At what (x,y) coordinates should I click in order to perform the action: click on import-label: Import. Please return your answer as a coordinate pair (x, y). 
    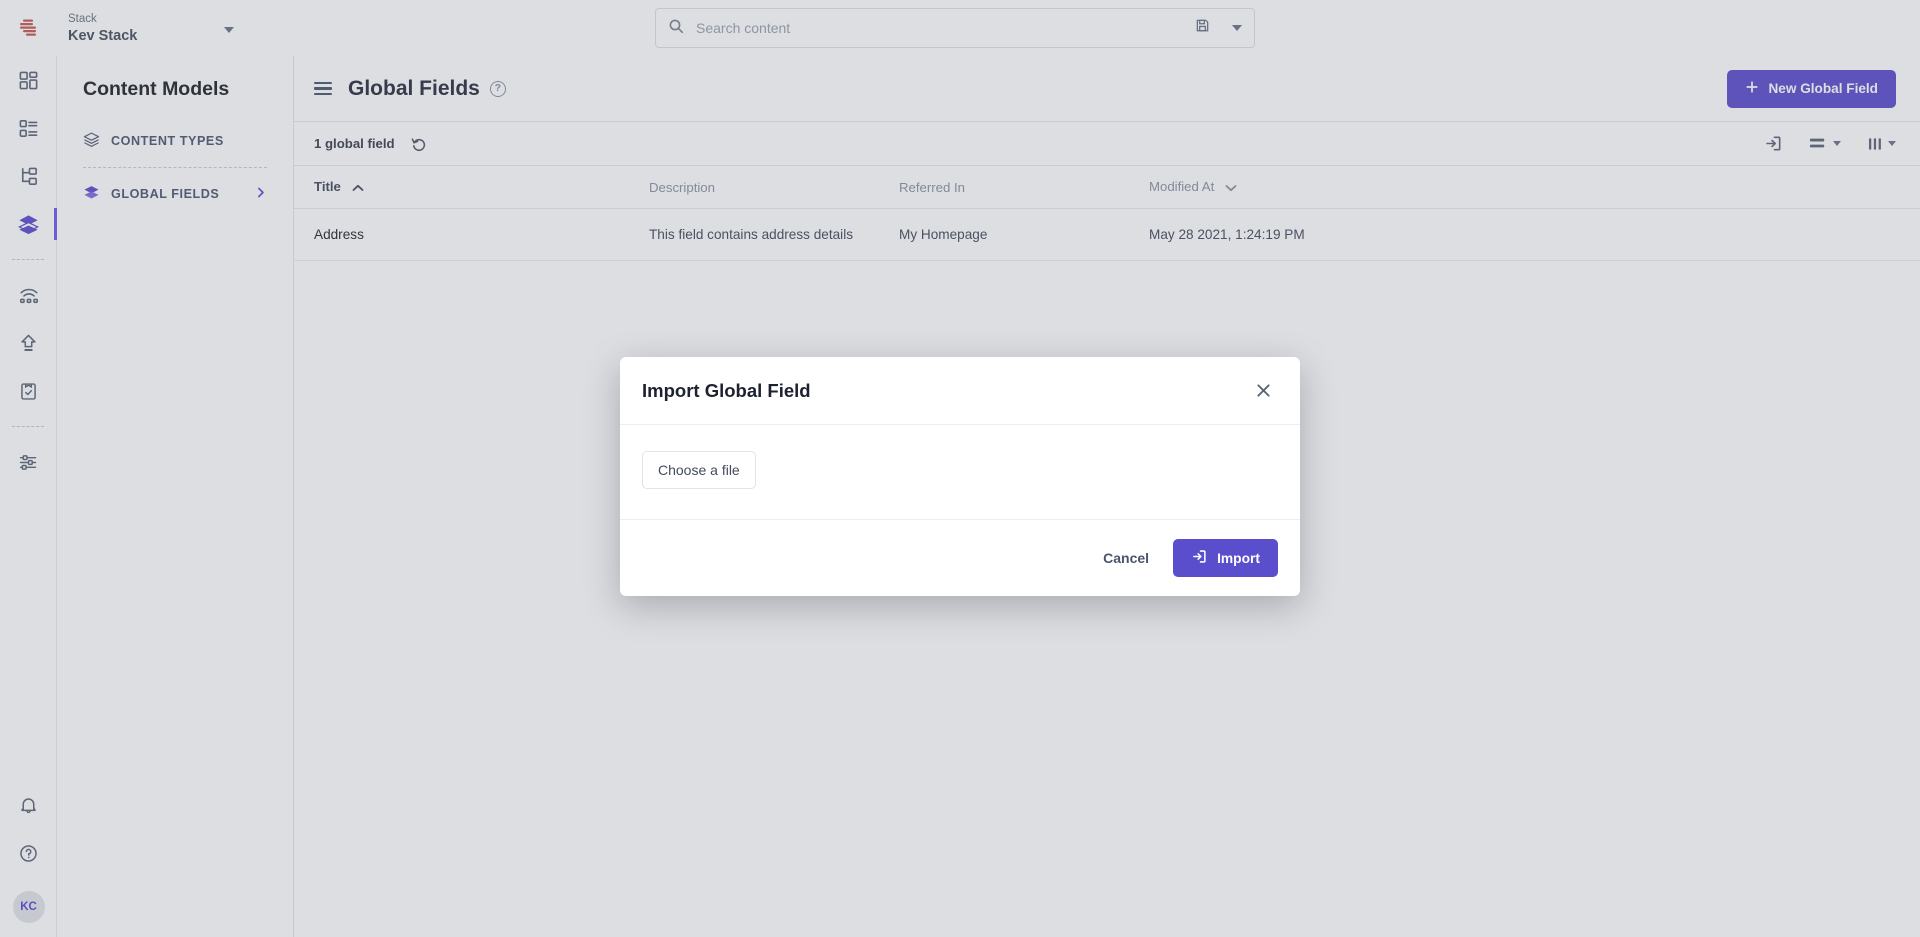
    Looking at the image, I should click on (1238, 558).